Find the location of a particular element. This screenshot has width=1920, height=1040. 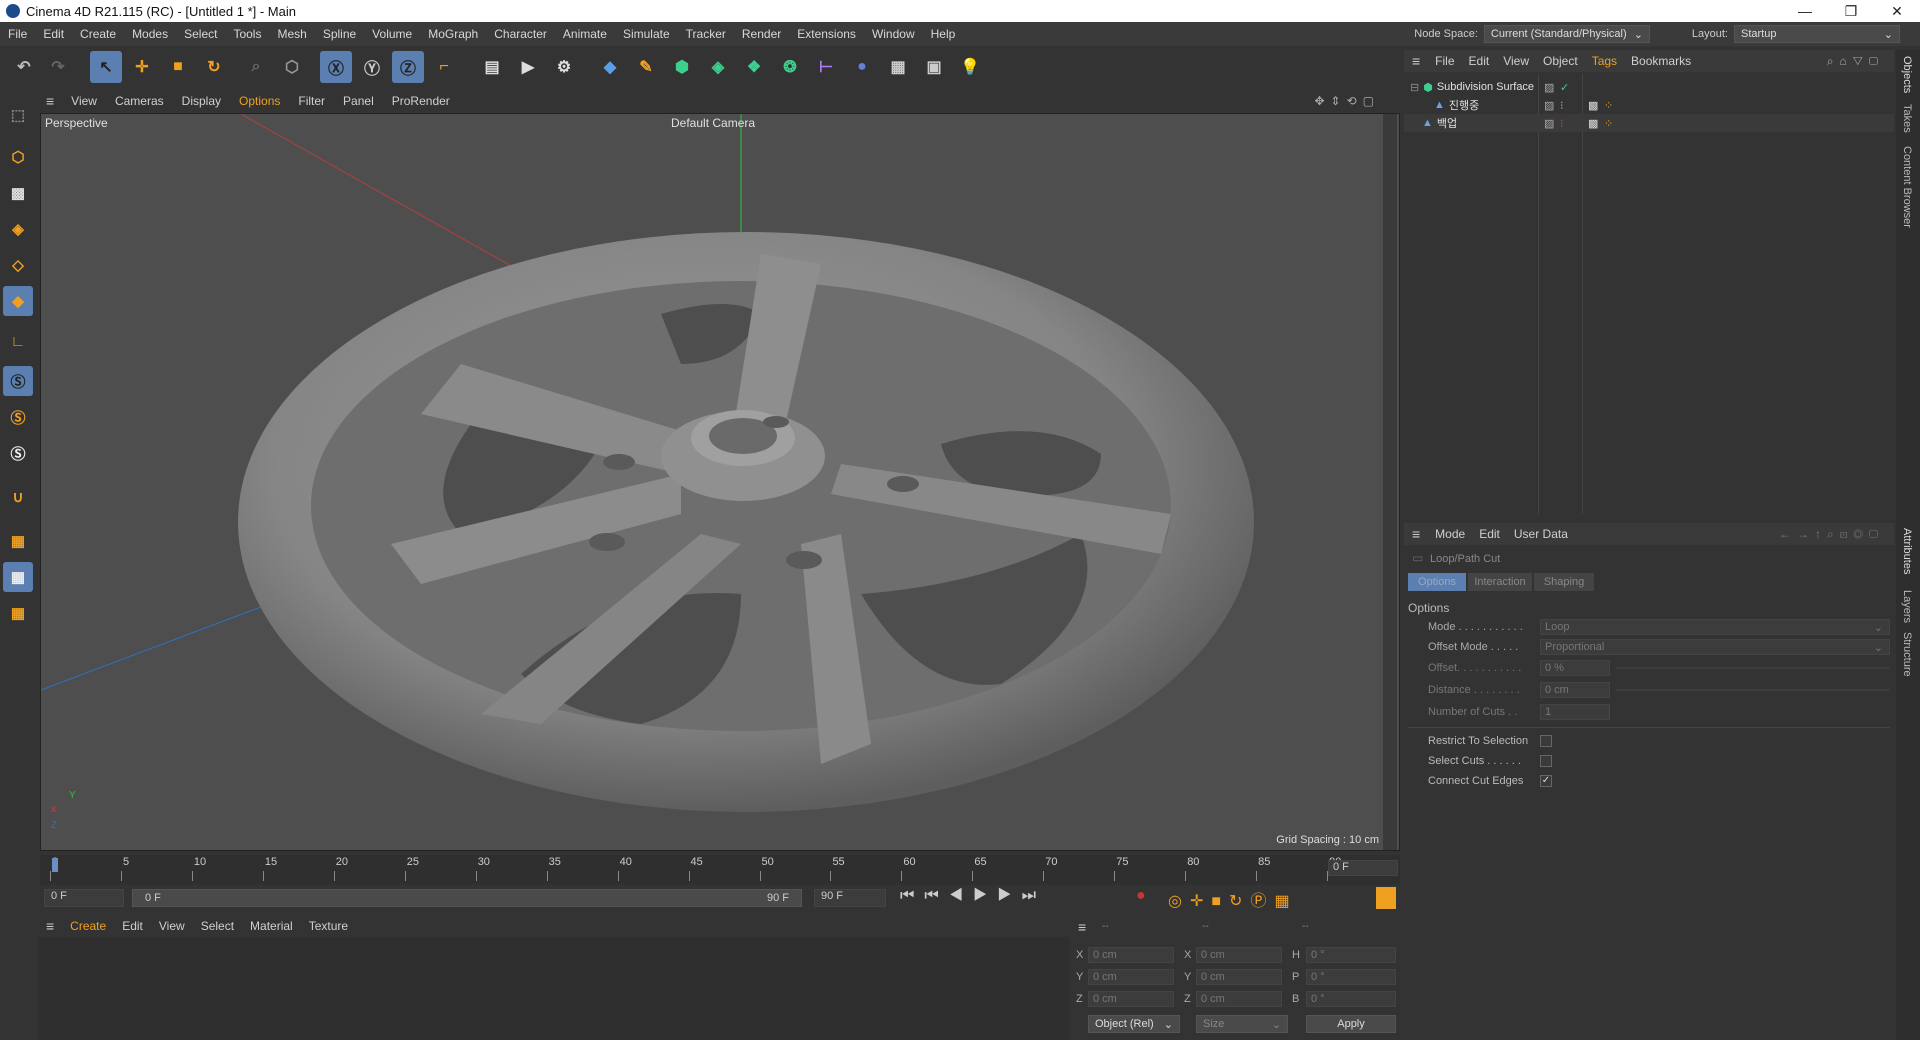

menu-extensions: Extensions is located at coordinates (826, 34).